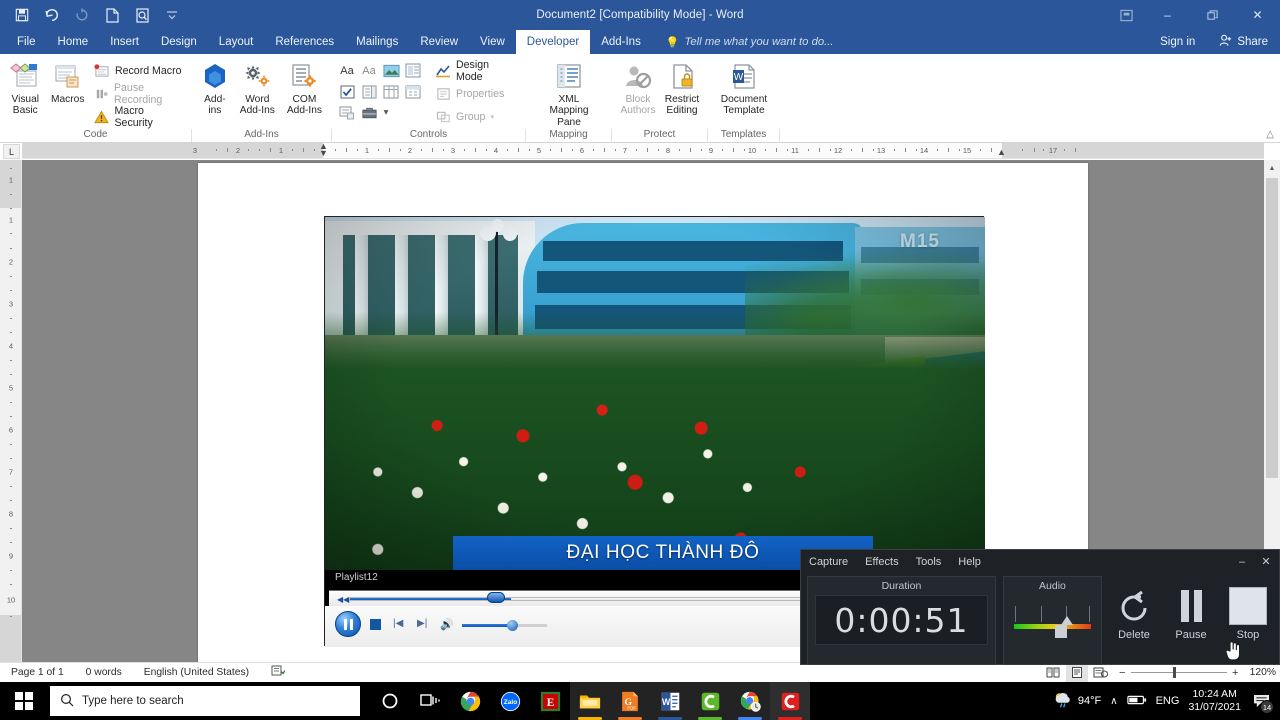 This screenshot has width=1280, height=720. What do you see at coordinates (1177, 42) in the screenshot?
I see `sign-in-button: Sign in` at bounding box center [1177, 42].